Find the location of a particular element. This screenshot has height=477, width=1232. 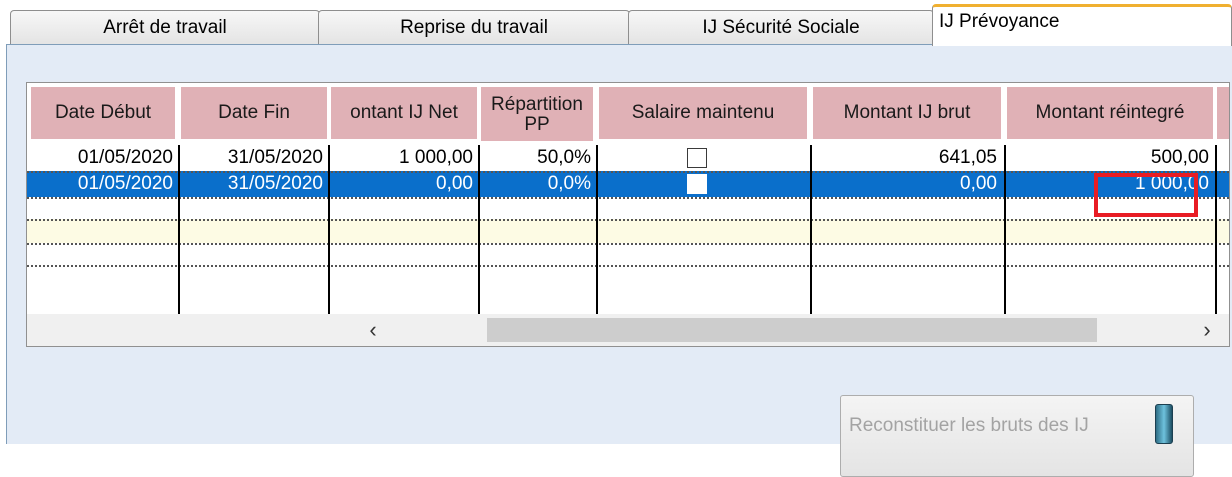

column-header-date-debut: Date Début is located at coordinates (103, 113).